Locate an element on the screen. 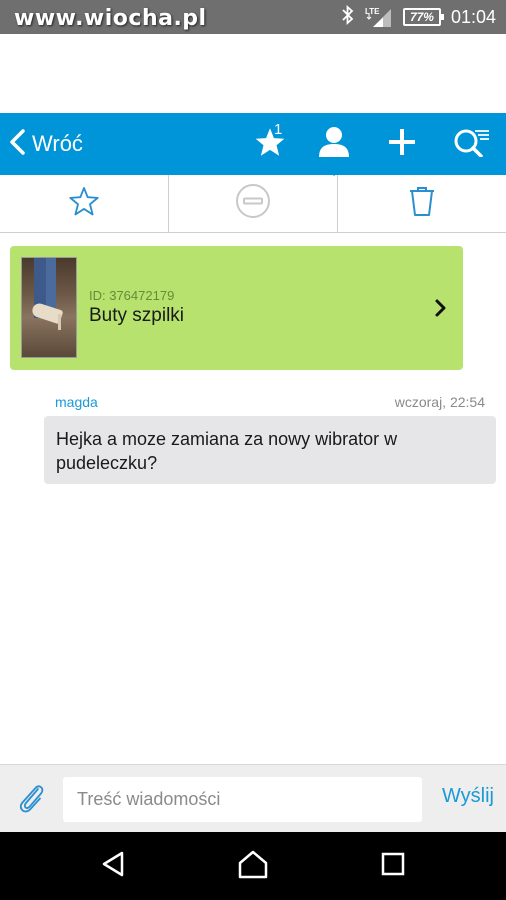  trash-icon is located at coordinates (422, 203).